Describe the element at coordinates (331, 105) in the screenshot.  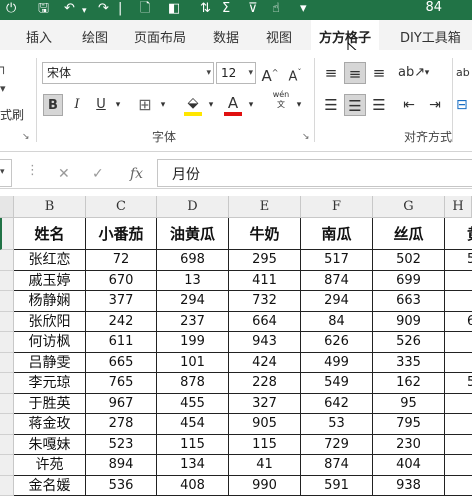
I see `align-left-icon: ☰` at that location.